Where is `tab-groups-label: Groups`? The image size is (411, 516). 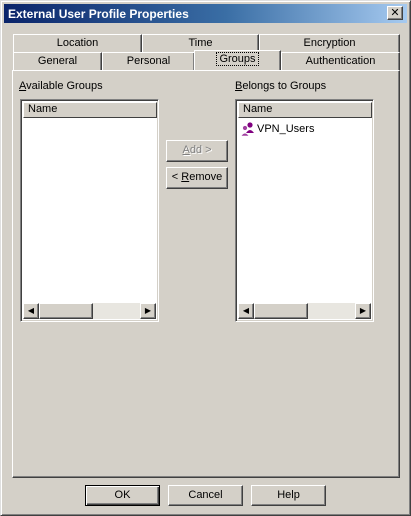 tab-groups-label: Groups is located at coordinates (237, 59).